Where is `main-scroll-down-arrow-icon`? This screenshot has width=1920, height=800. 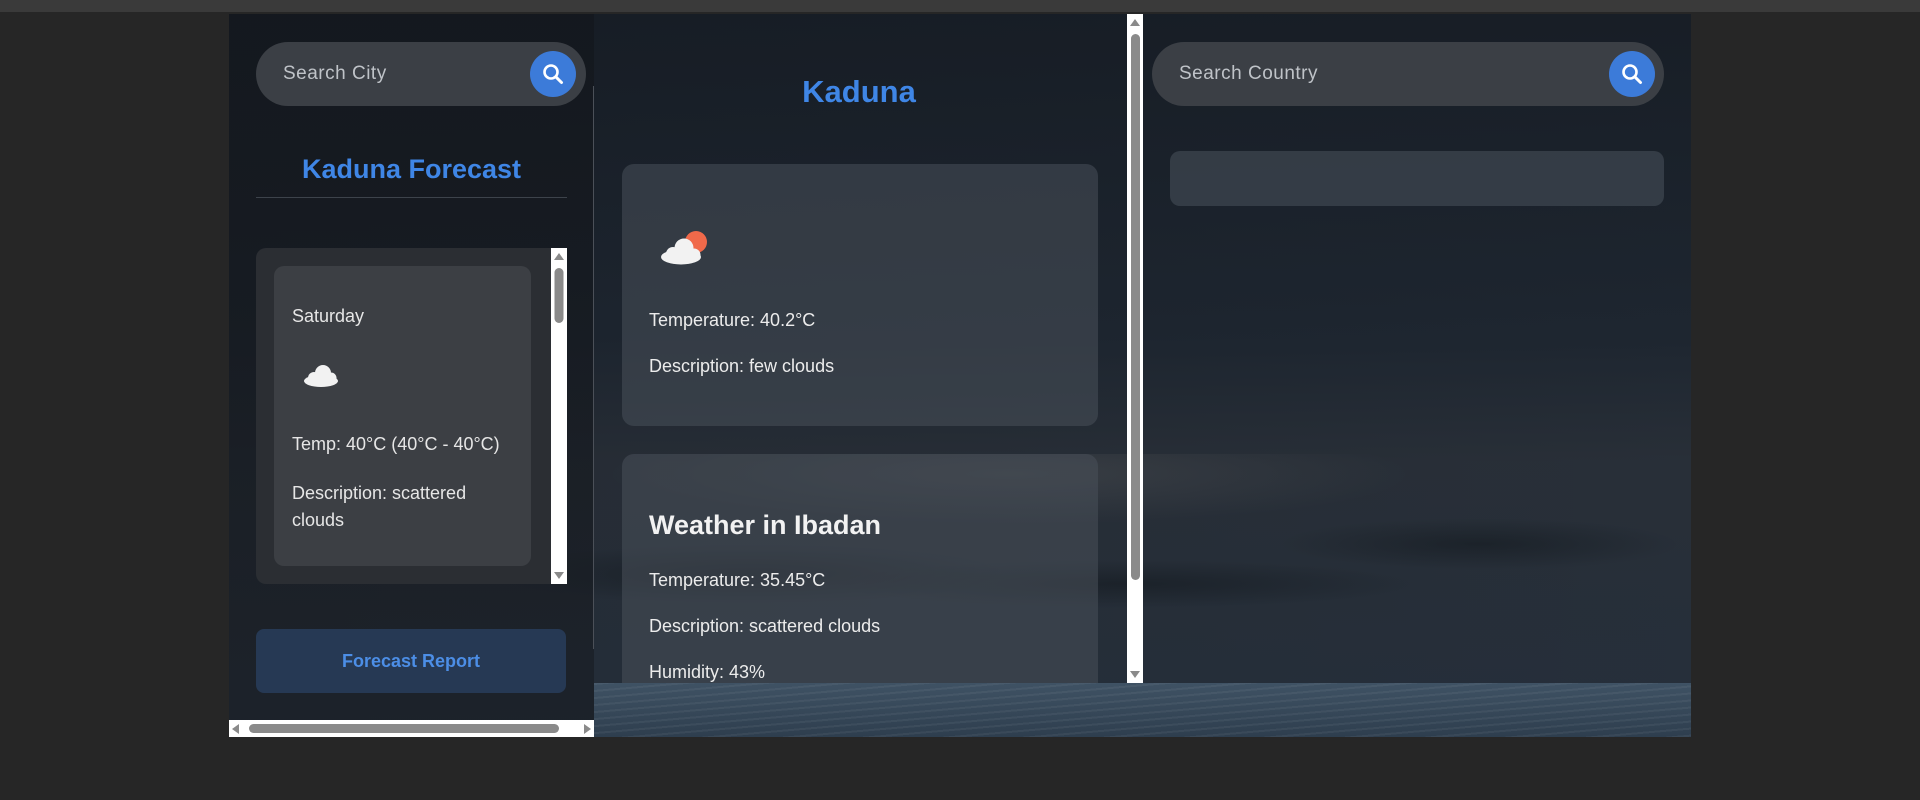
main-scroll-down-arrow-icon is located at coordinates (1135, 674).